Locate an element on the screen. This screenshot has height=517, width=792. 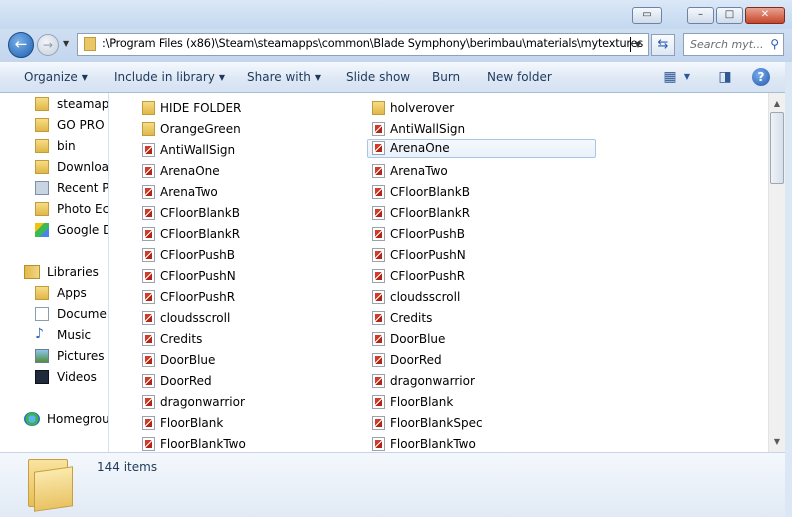
scroll-up-arrow: ▲ is located at coordinates (777, 103).